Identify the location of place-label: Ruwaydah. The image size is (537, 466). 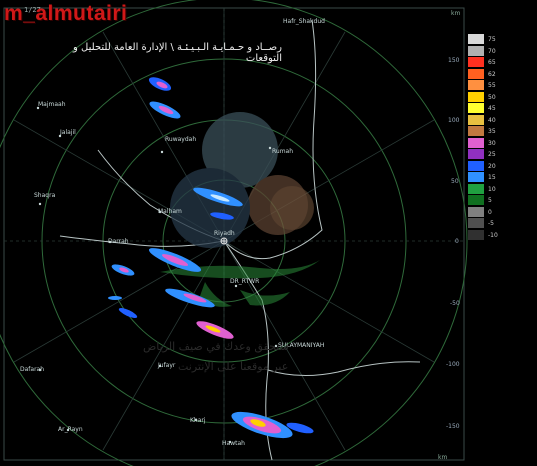
(181, 139).